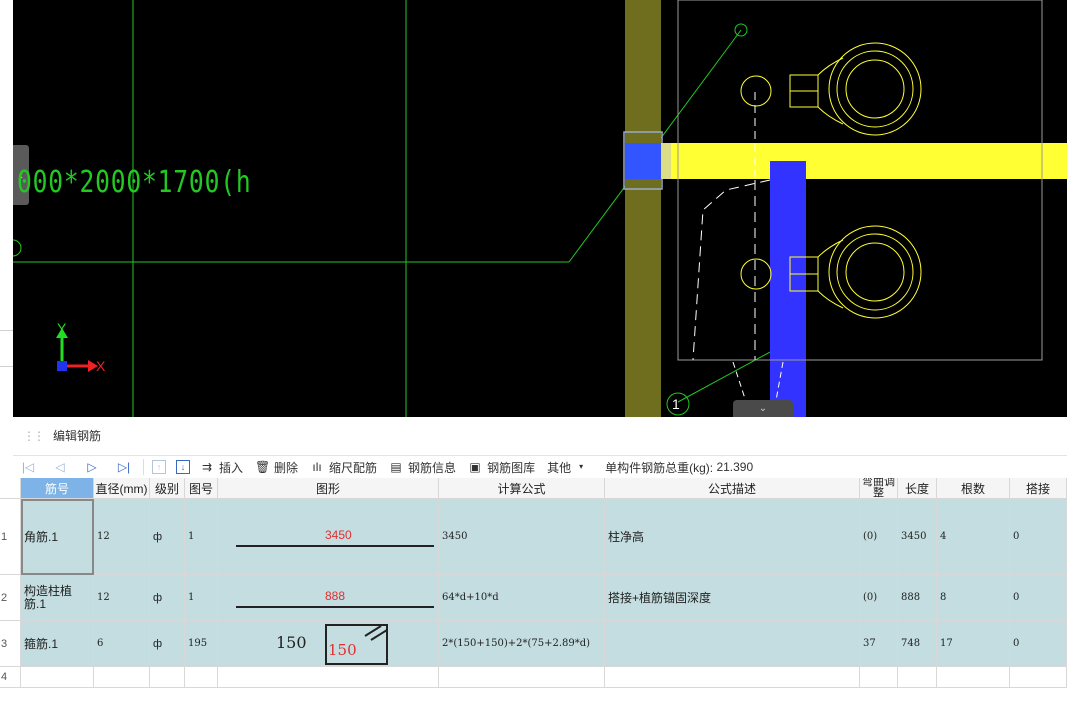  I want to click on grade-cell, so click(167, 677).